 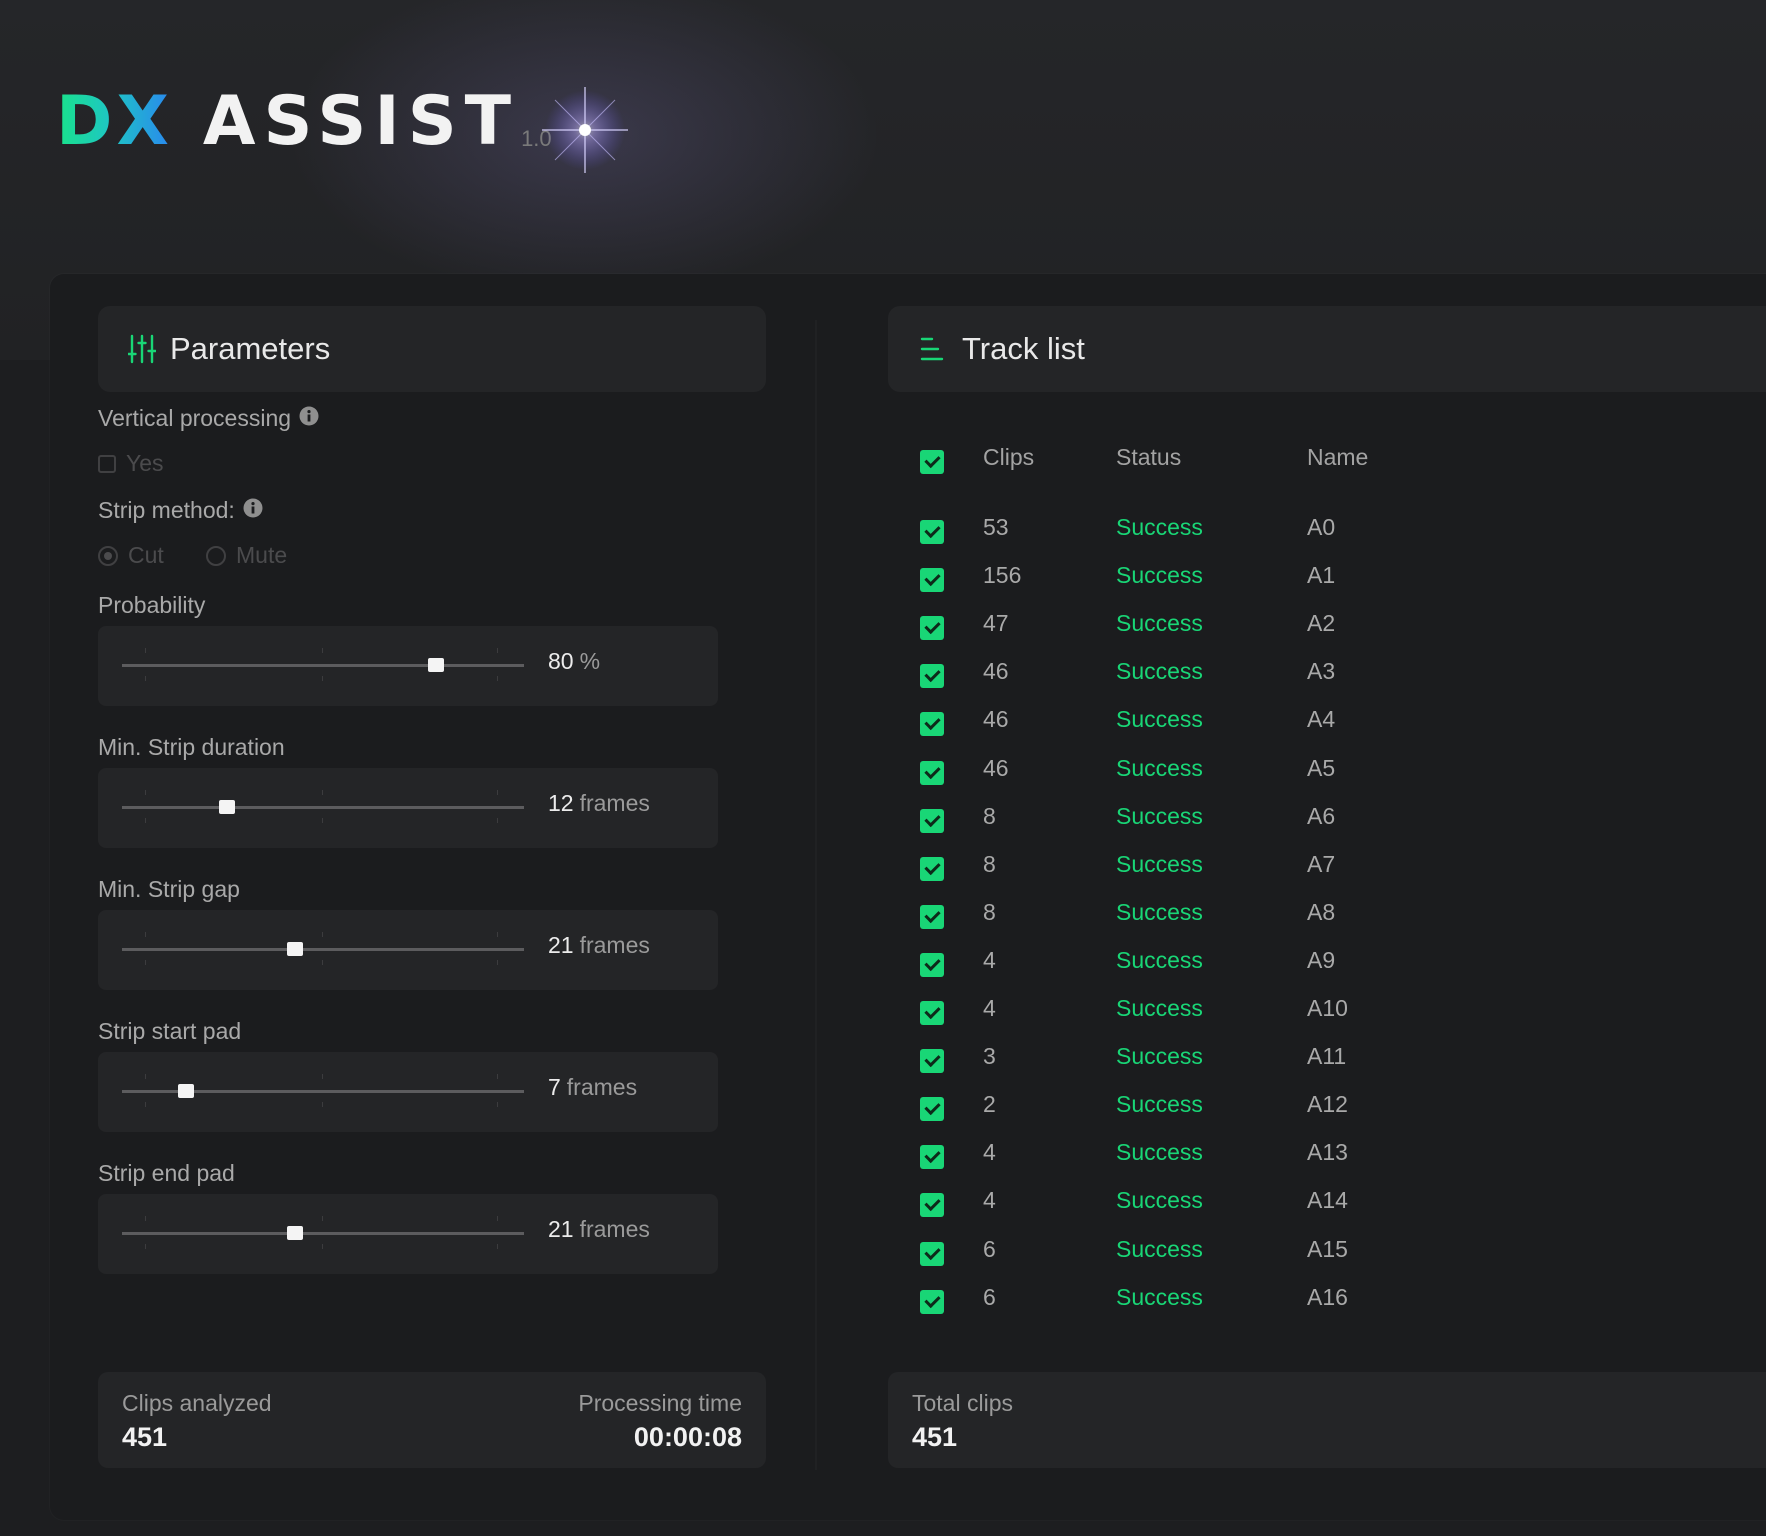 What do you see at coordinates (250, 348) in the screenshot?
I see `parameters-title: Parameters` at bounding box center [250, 348].